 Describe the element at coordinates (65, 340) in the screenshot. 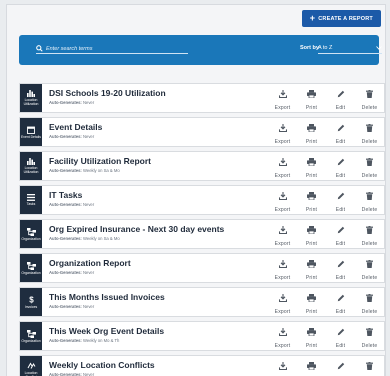

I see `auto-generates-label: Auto-Generates:` at that location.